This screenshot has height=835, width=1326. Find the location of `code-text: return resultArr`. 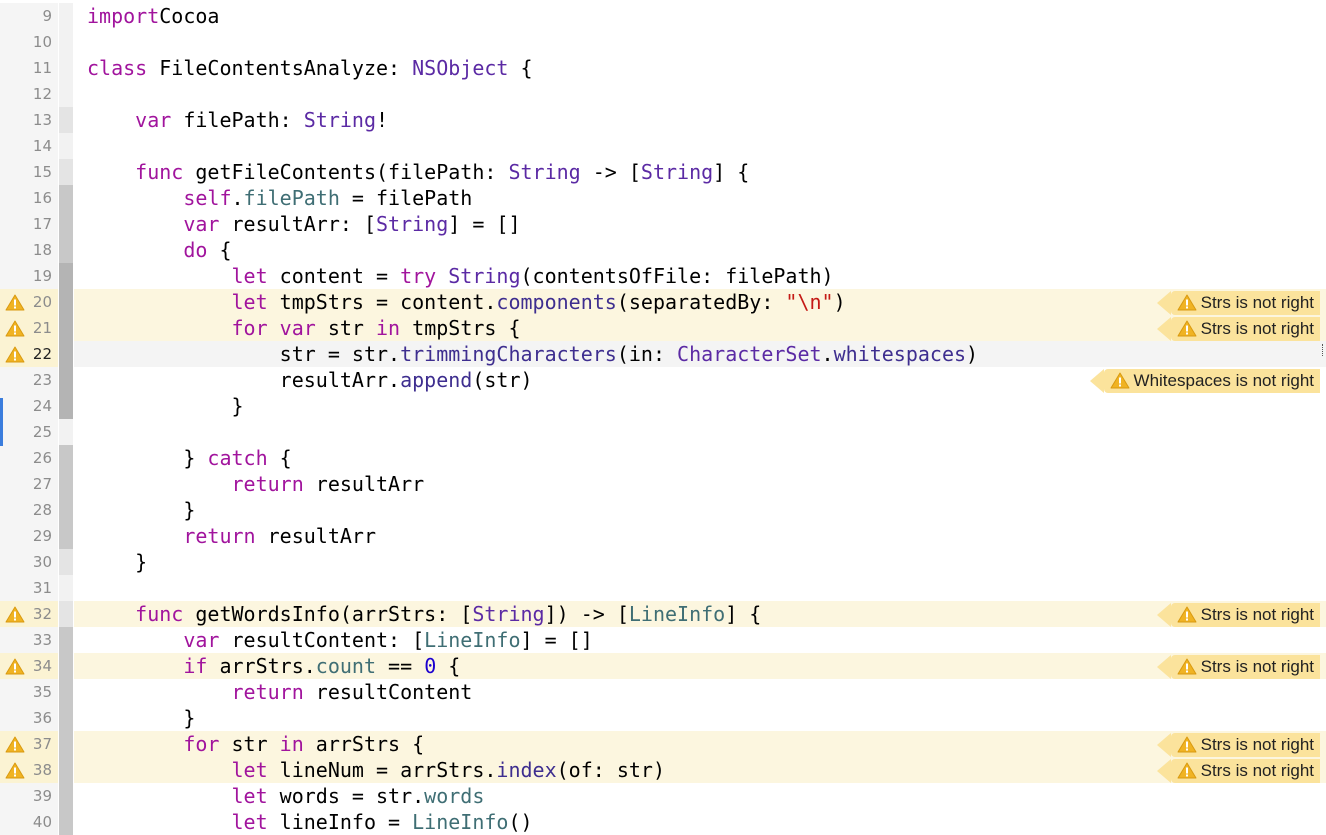

code-text: return resultArr is located at coordinates (256, 484).